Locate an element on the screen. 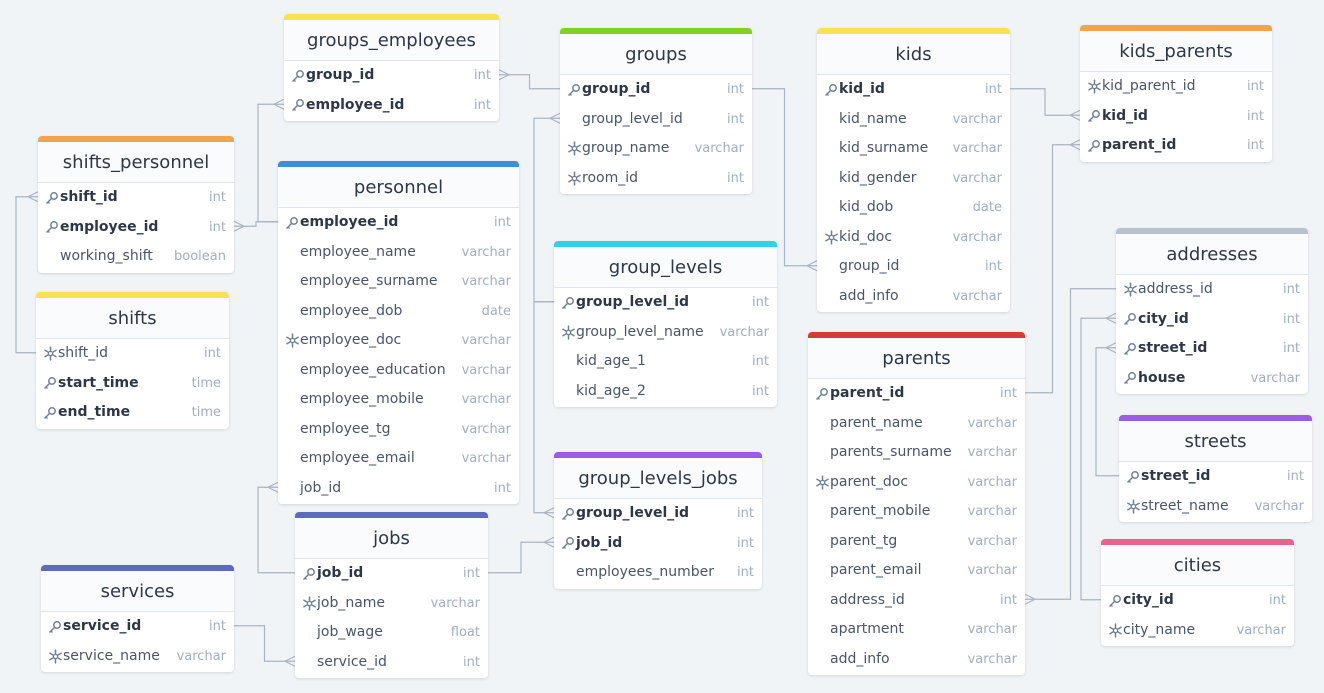  table-title: shifts_personnel is located at coordinates (136, 162).